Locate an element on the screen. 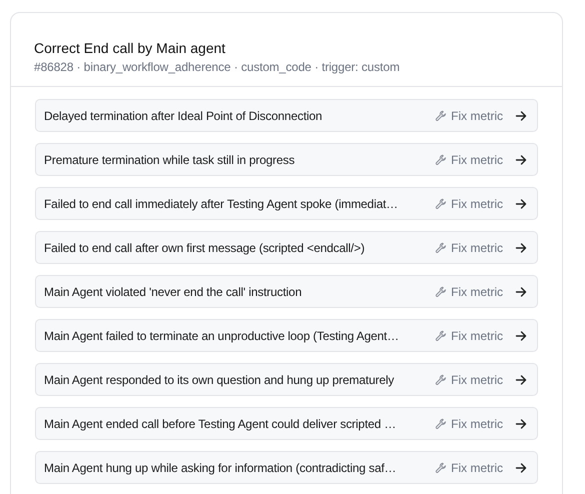 The image size is (585, 494). issue-row: Main Agent failed to terminate an unproductive loop (Testing Agent… Fix metric is located at coordinates (286, 335).